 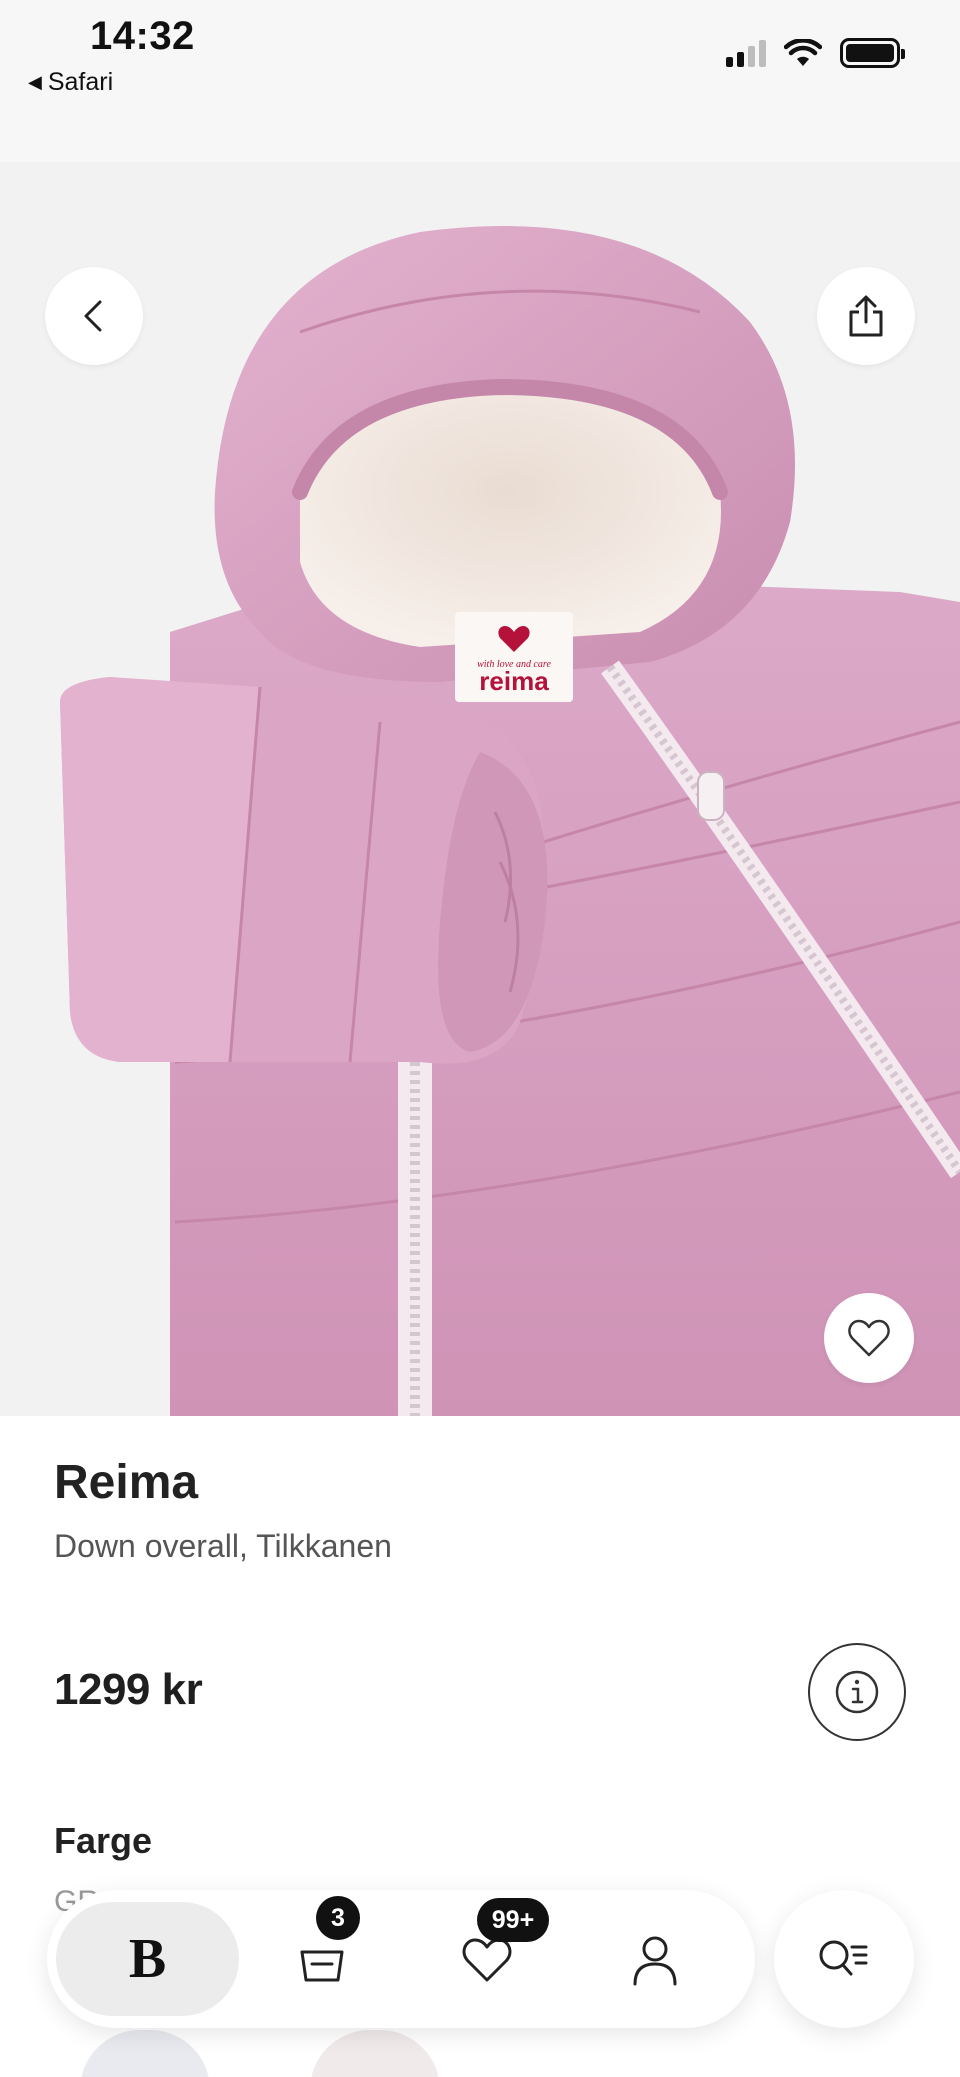 I want to click on back-to-safari-link: ◀ Safari, so click(x=70, y=82).